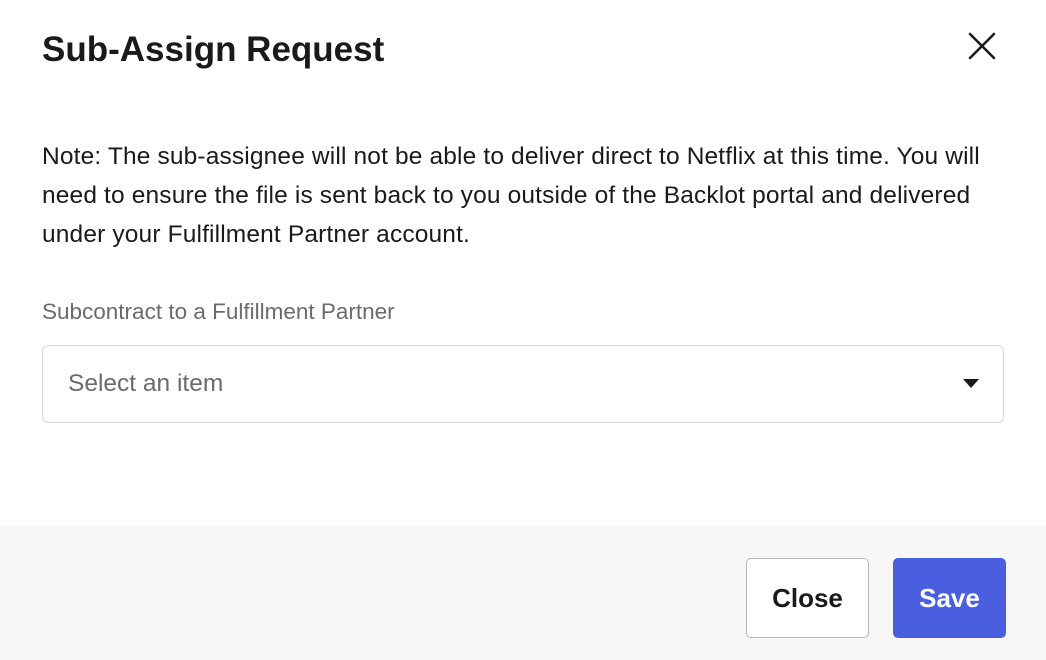 The image size is (1046, 660). I want to click on dialog-header: Sub-Assign Request, so click(523, 50).